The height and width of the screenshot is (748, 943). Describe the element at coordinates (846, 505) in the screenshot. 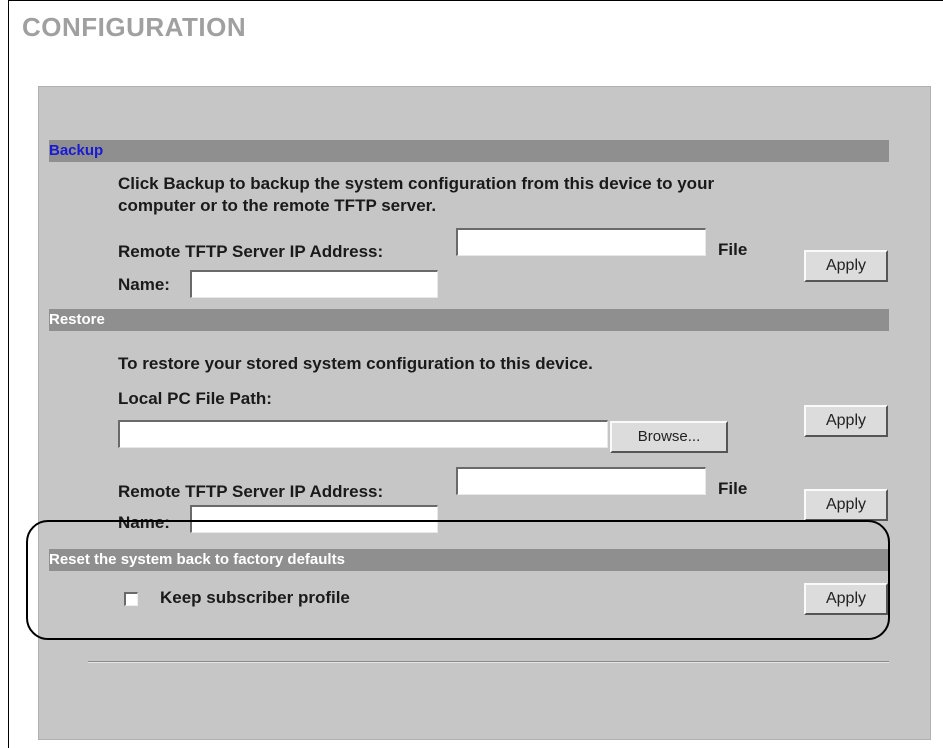

I see `restore-tftp-apply-button: Apply` at that location.